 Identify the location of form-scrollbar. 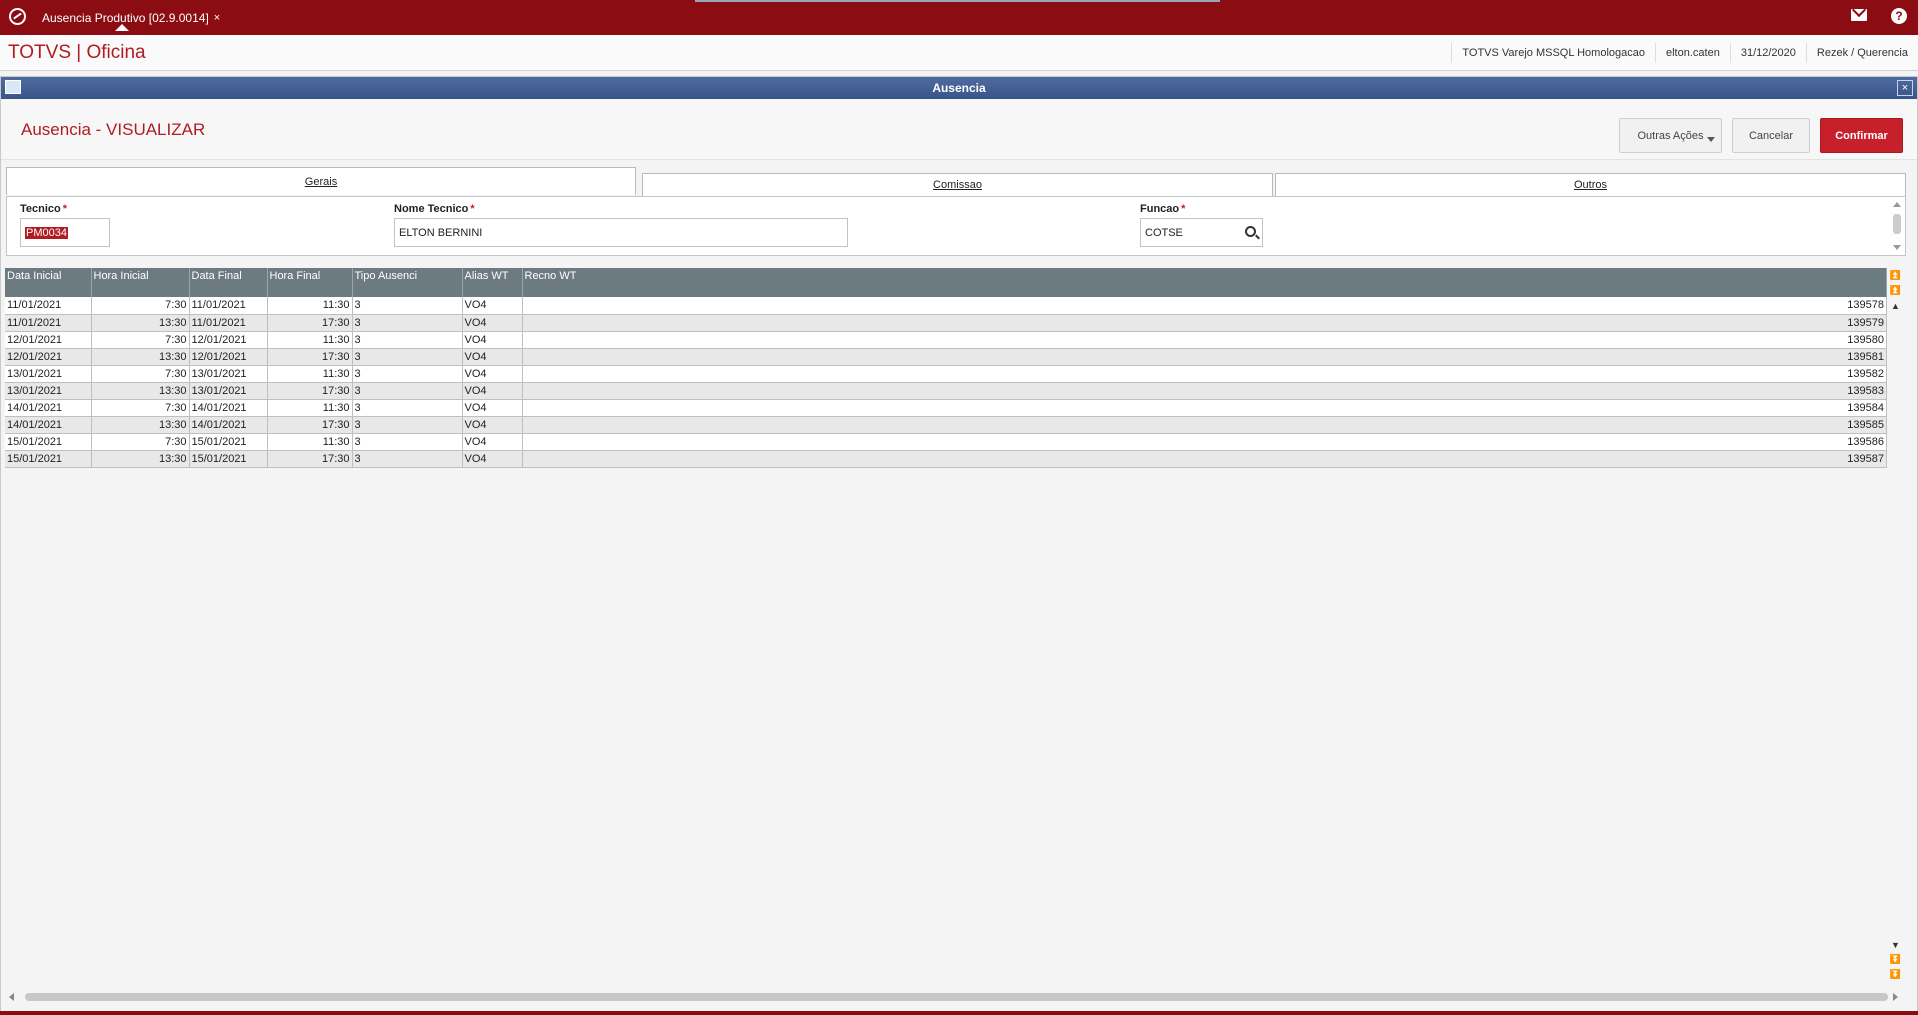
(1897, 226).